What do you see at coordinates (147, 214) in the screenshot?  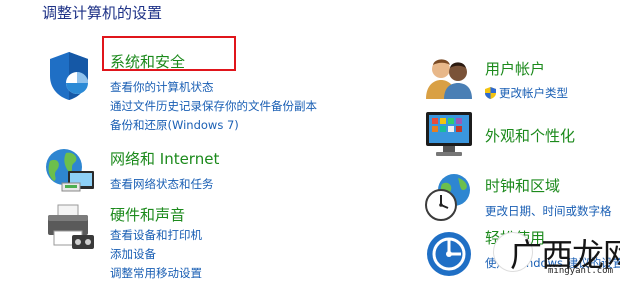 I see `category-hardware-sound: 硬件和声音` at bounding box center [147, 214].